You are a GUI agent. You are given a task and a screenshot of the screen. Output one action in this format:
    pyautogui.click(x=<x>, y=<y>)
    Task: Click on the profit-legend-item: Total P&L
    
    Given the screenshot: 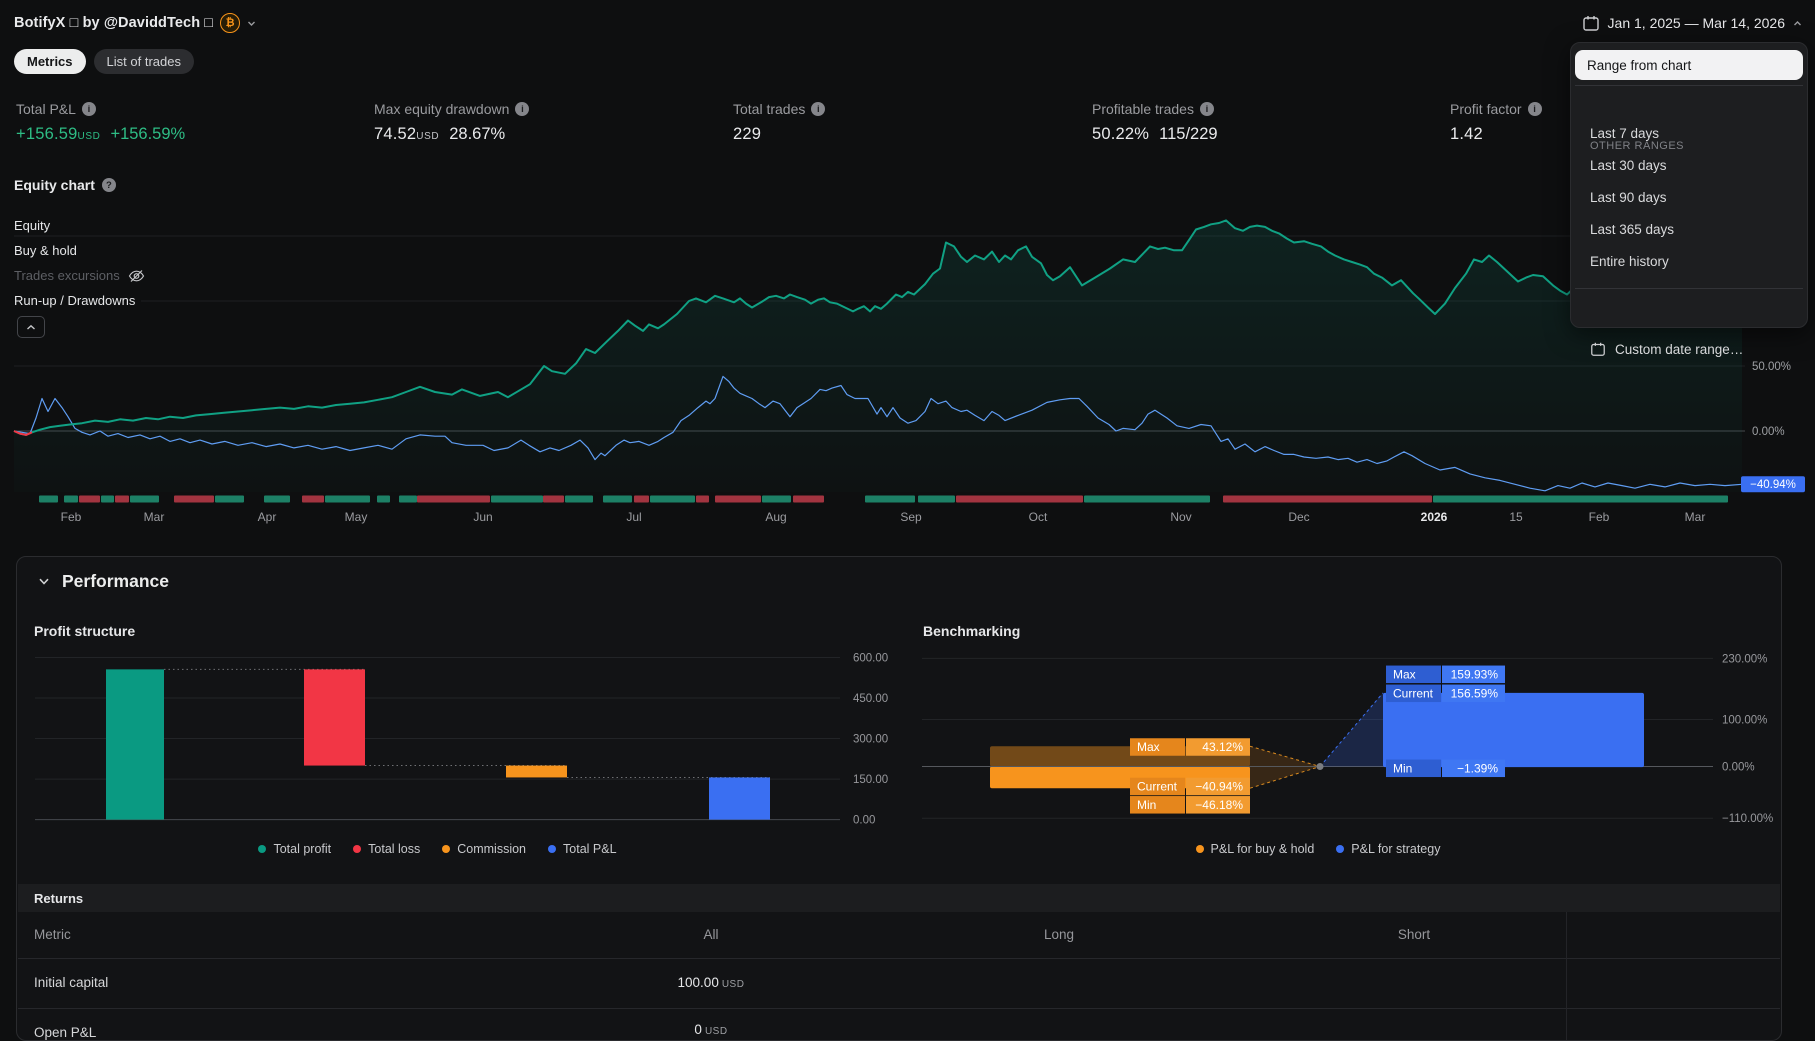 What is the action you would take?
    pyautogui.click(x=582, y=849)
    